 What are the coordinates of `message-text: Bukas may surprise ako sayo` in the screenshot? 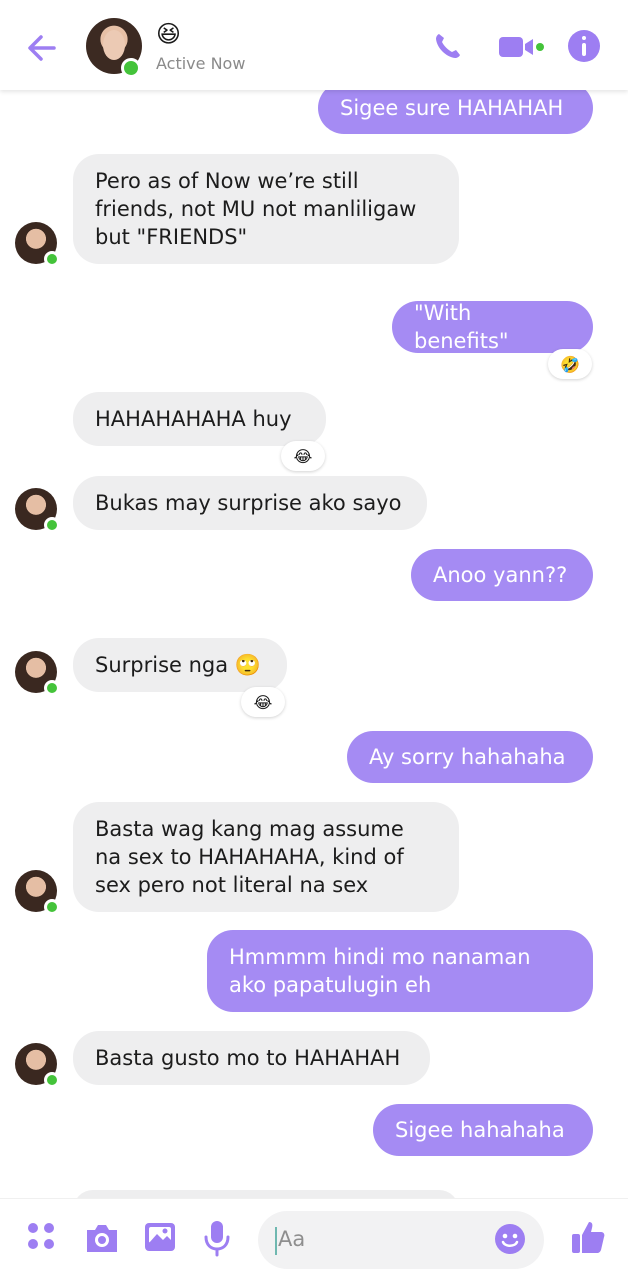 It's located at (248, 503).